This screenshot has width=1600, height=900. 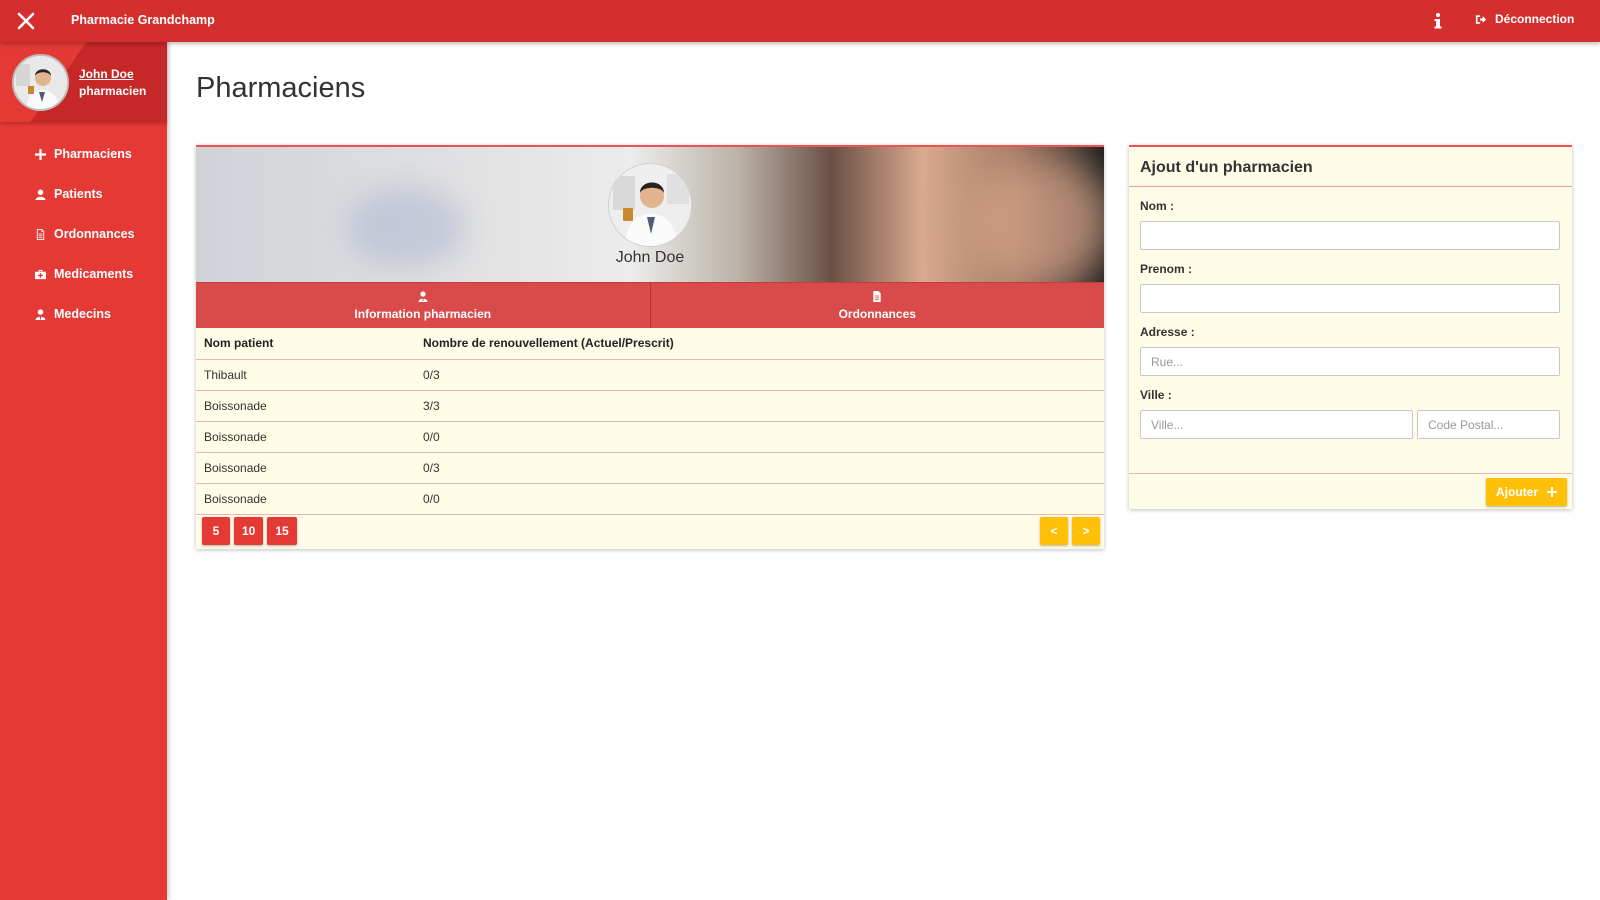 What do you see at coordinates (83, 82) in the screenshot?
I see `user-panel: John Doe pharmacien` at bounding box center [83, 82].